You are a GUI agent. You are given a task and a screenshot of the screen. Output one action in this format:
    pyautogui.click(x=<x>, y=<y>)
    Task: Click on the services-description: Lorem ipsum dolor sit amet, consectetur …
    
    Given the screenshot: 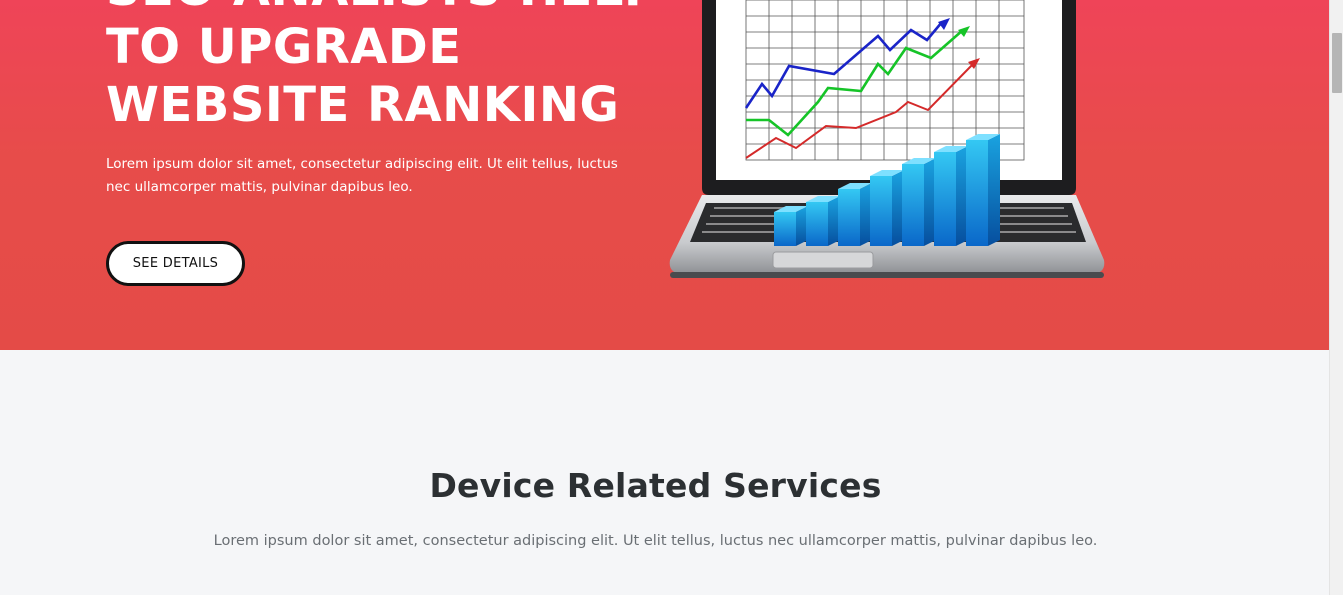 What is the action you would take?
    pyautogui.click(x=655, y=541)
    